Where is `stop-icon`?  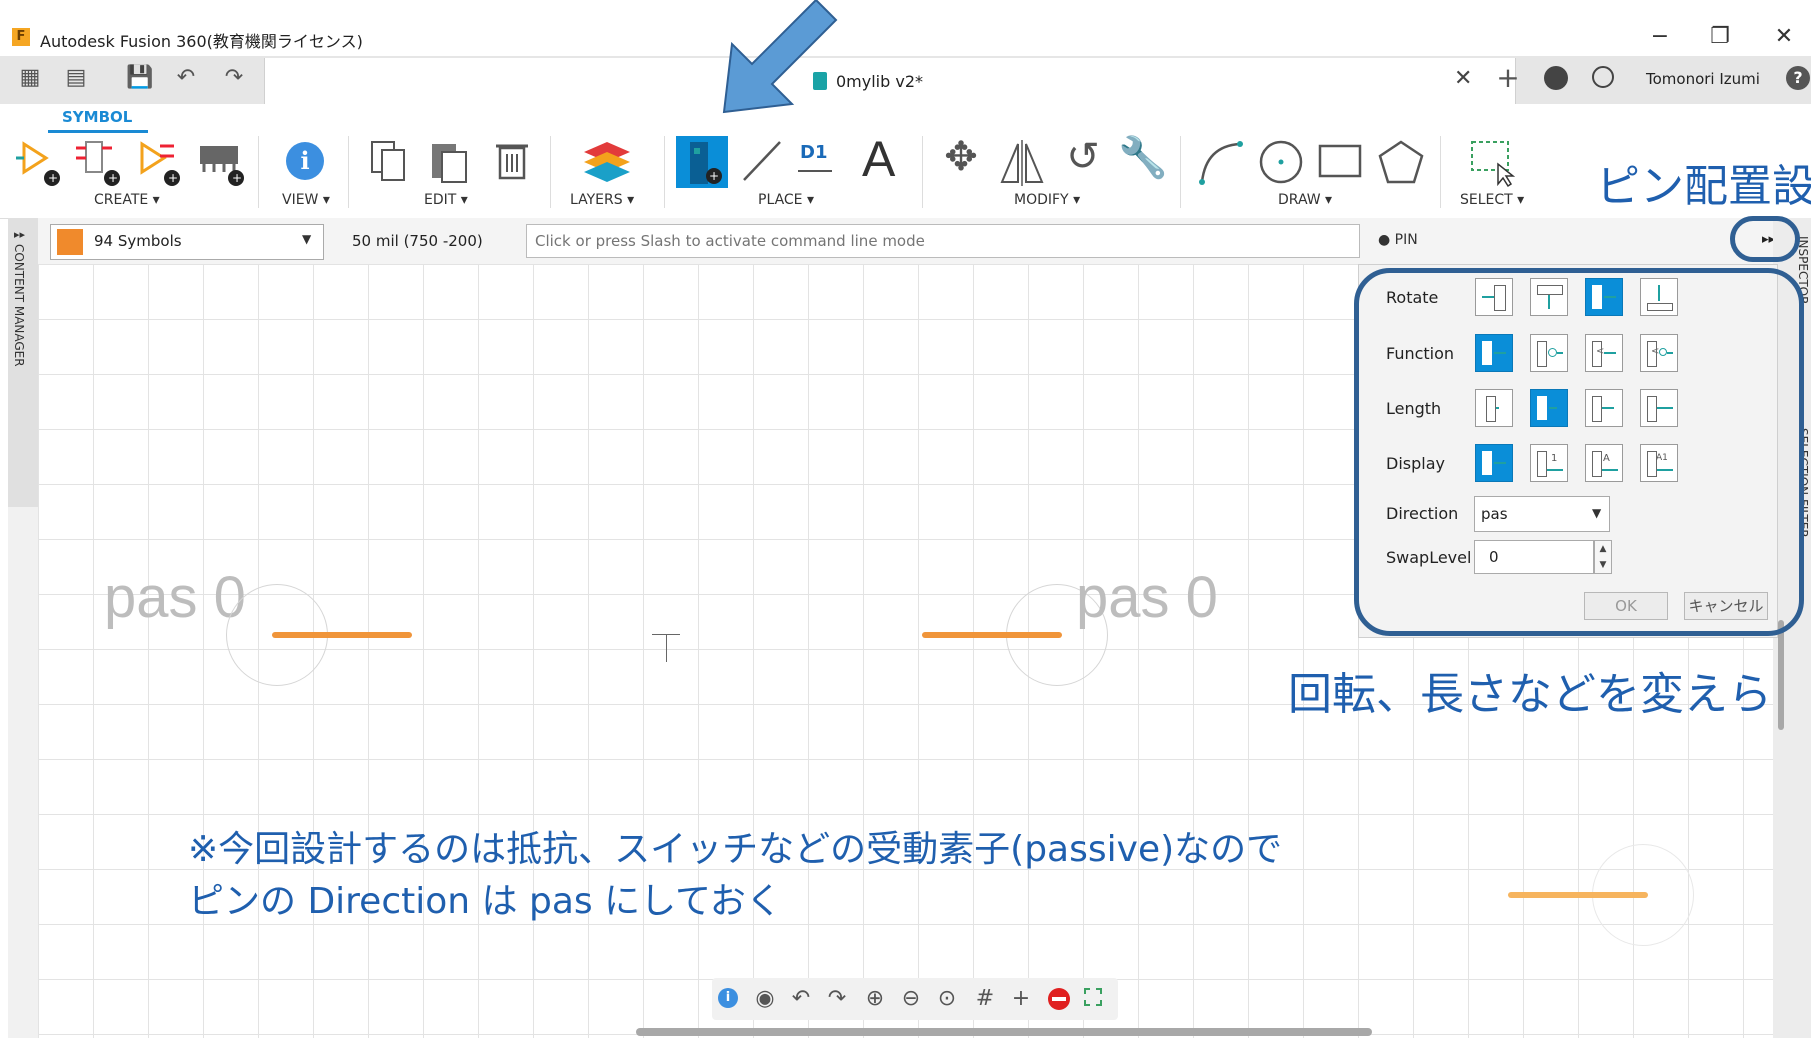
stop-icon is located at coordinates (1059, 999).